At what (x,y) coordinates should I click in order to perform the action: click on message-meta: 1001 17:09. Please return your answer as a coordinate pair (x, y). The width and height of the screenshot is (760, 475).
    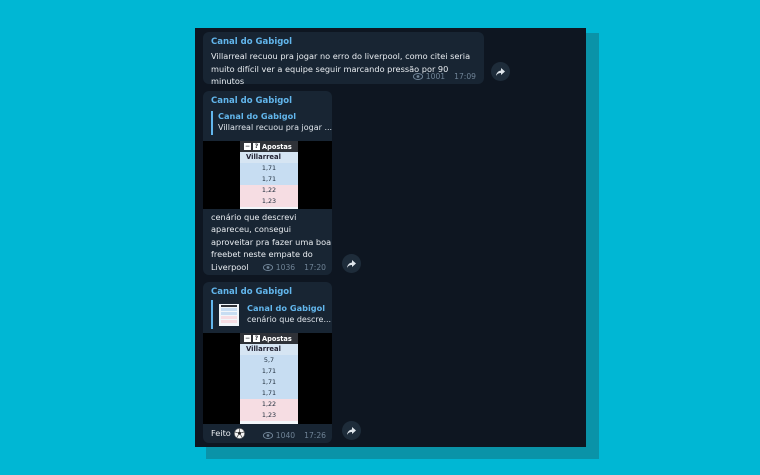
    Looking at the image, I should click on (444, 76).